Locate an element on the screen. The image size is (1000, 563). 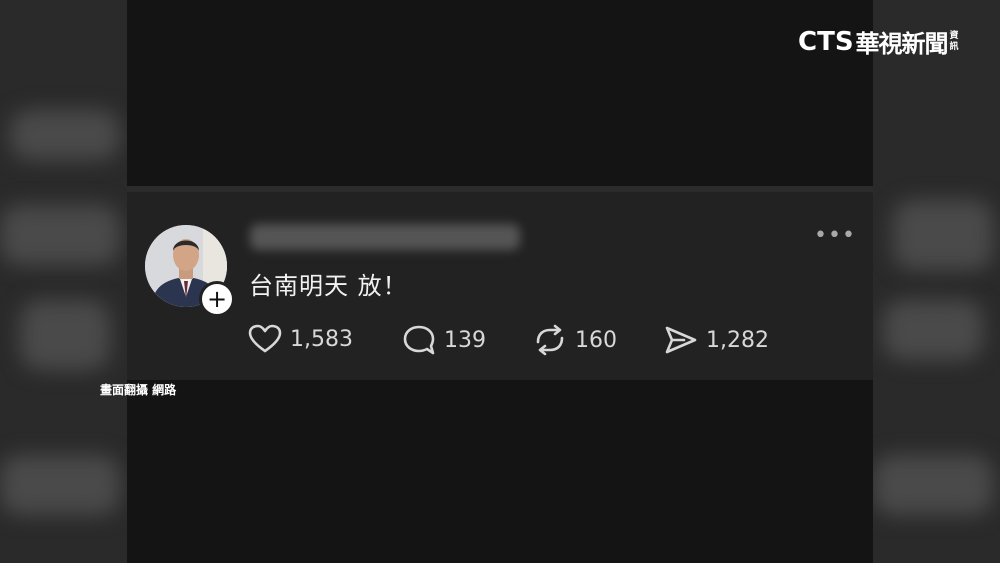
more-icon: ••• is located at coordinates (835, 236).